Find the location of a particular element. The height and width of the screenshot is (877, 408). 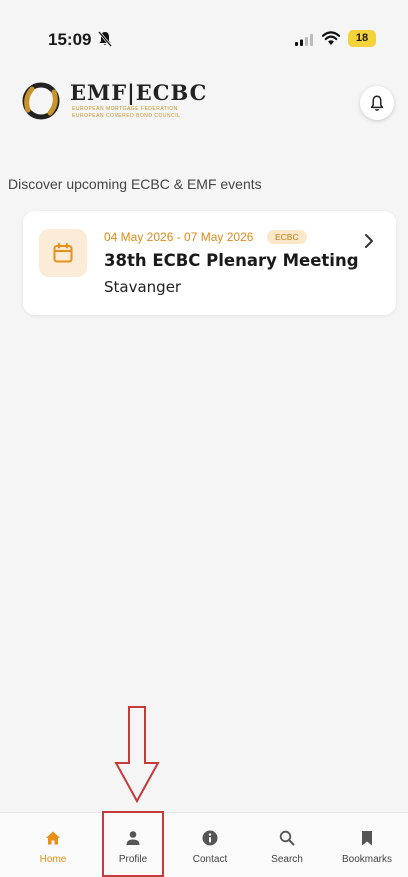

user-icon is located at coordinates (133, 838).